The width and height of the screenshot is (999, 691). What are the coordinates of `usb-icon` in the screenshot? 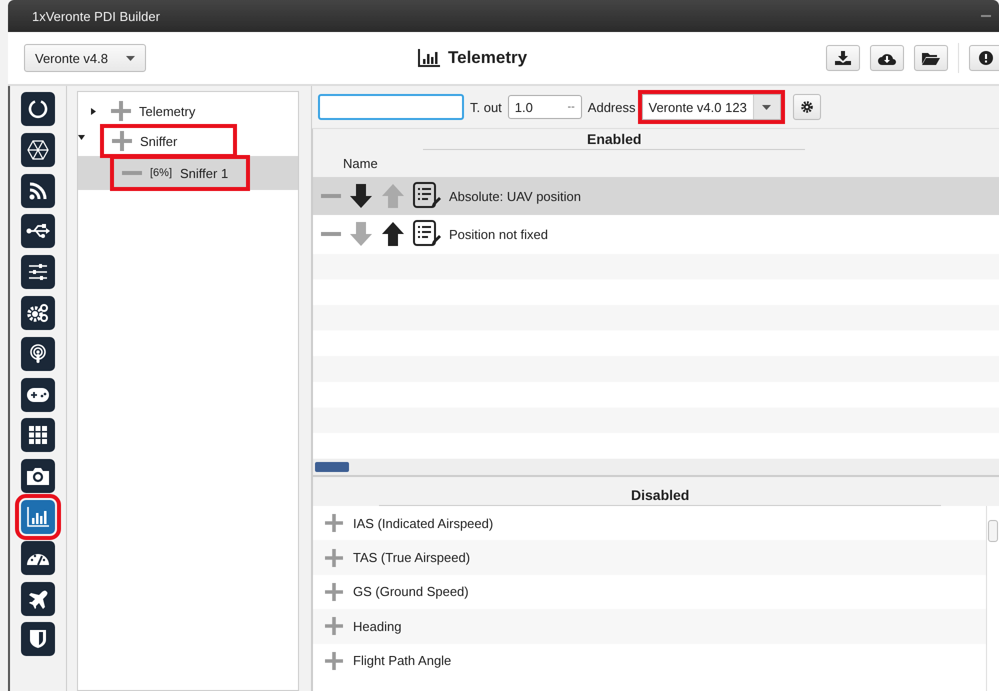 It's located at (38, 231).